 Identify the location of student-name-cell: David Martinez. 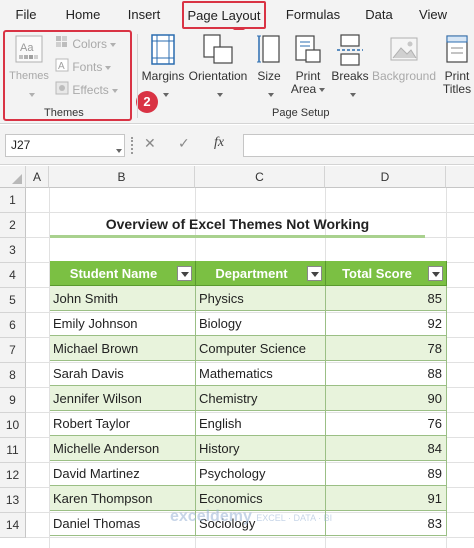
(123, 473).